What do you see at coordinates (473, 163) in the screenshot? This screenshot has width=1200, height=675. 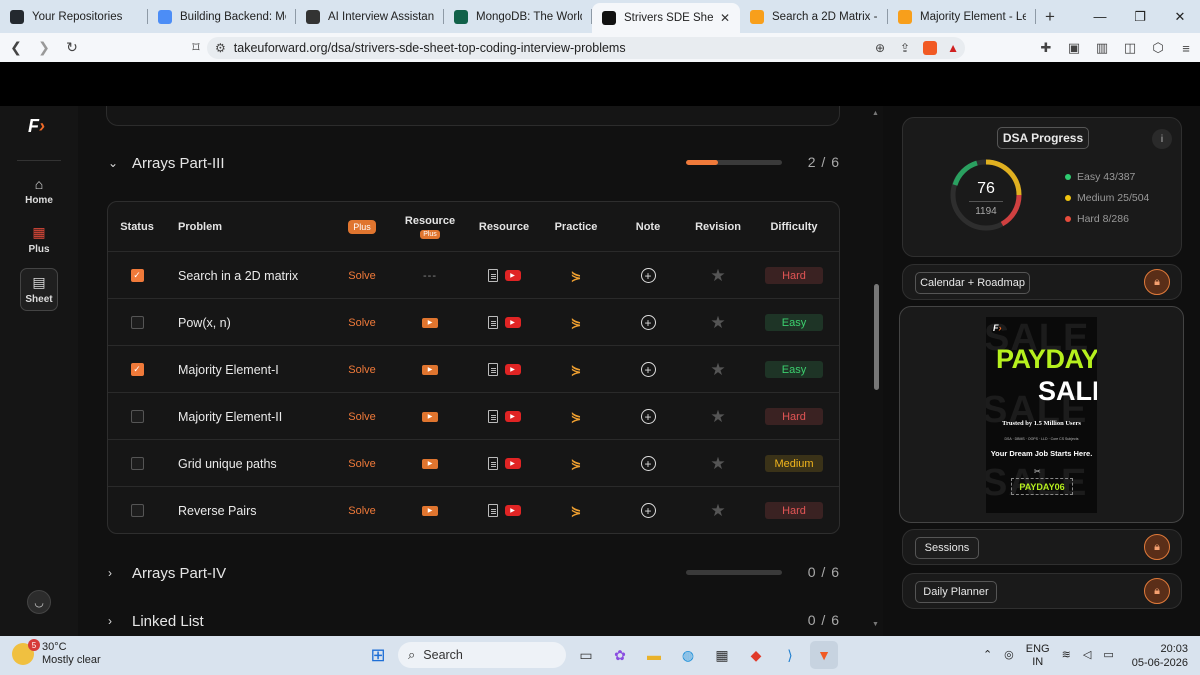 I see `section-header-arrays-part-3: ⌄ Arrays Part-III 2 / 6` at bounding box center [473, 163].